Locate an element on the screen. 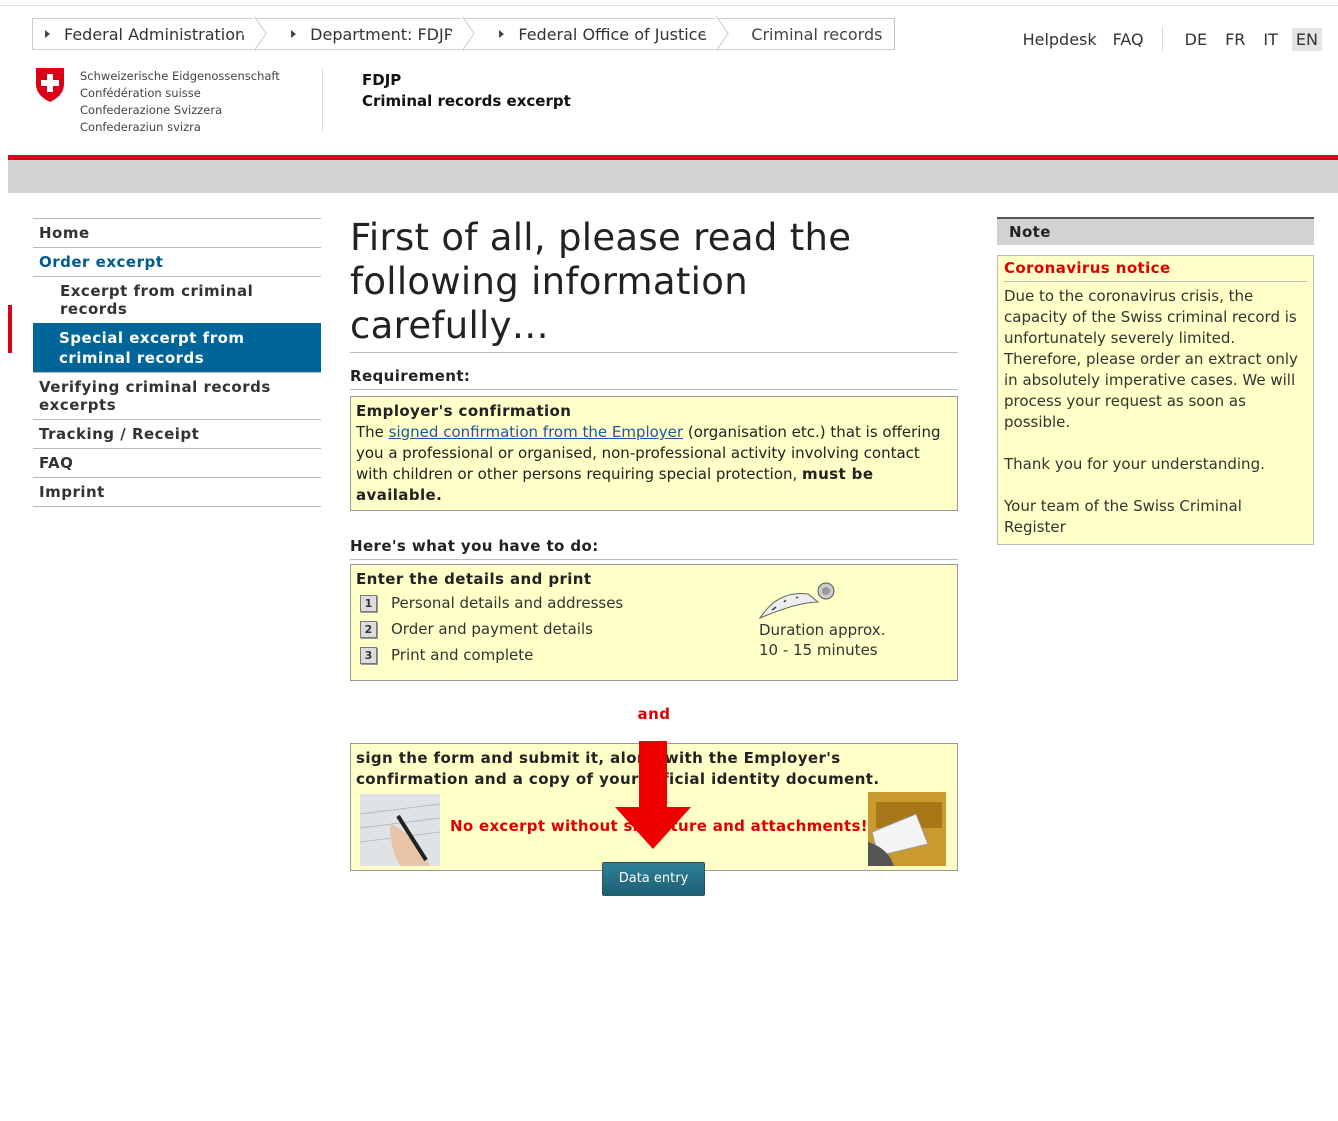 This screenshot has height=1121, width=1338. nav-home: Home is located at coordinates (177, 232).